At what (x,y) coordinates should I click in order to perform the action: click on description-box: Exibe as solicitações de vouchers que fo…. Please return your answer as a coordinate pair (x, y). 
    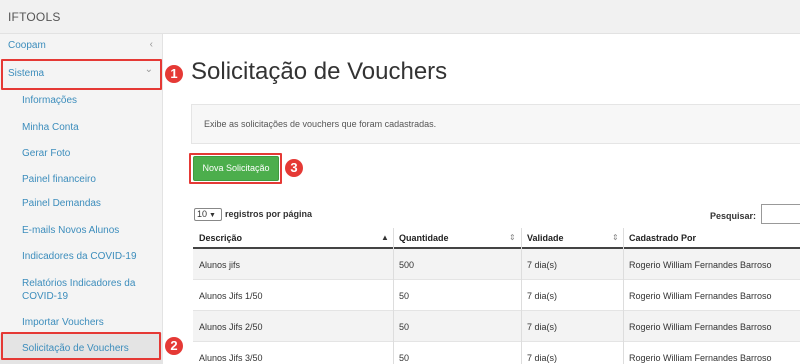
    Looking at the image, I should click on (495, 124).